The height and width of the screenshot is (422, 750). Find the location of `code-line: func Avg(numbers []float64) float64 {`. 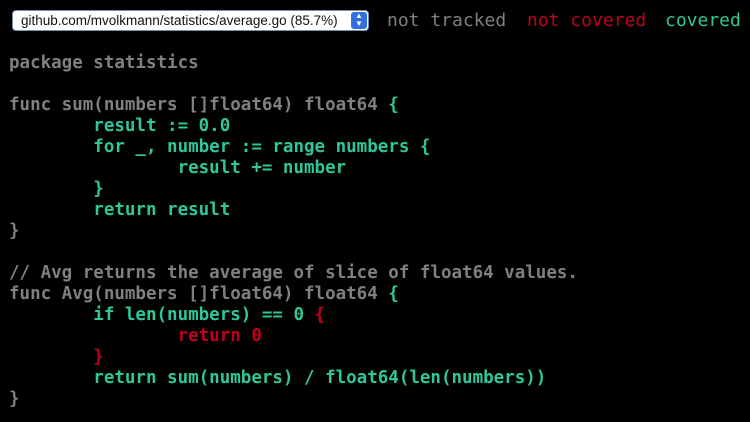

code-line: func Avg(numbers []float64) float64 { is located at coordinates (293, 294).